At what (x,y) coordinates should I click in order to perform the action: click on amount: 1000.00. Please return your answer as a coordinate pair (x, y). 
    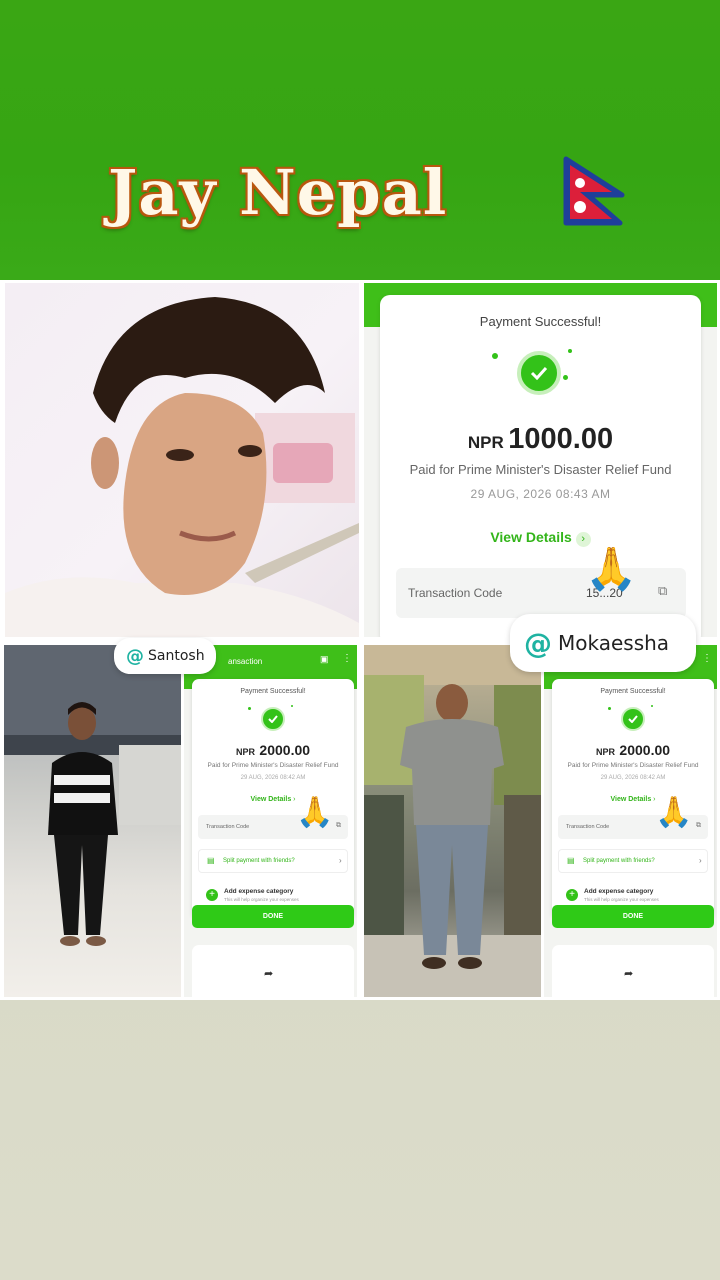
    Looking at the image, I should click on (561, 439).